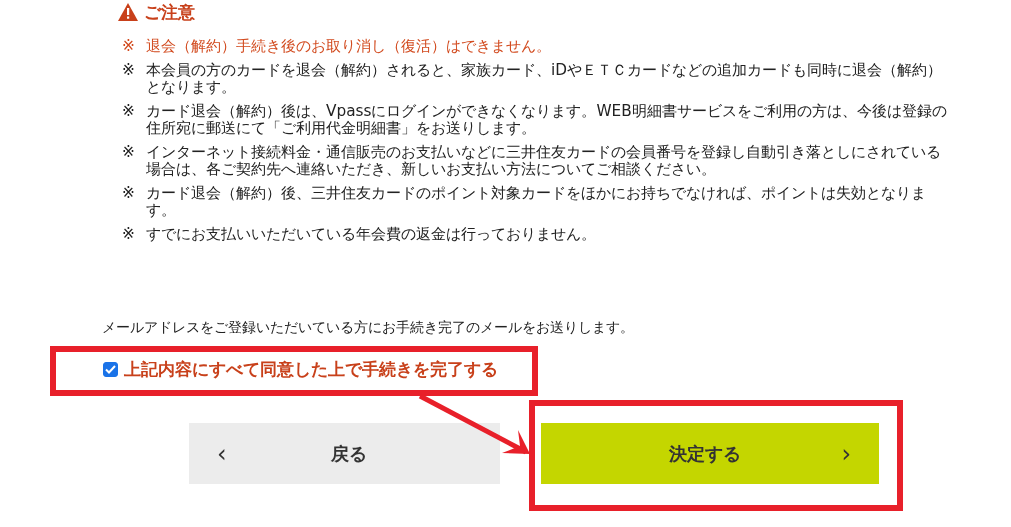 The image size is (1011, 527). What do you see at coordinates (348, 46) in the screenshot?
I see `note-text: 退会（解約）手続き後のお取り消し（復活）はできません。` at bounding box center [348, 46].